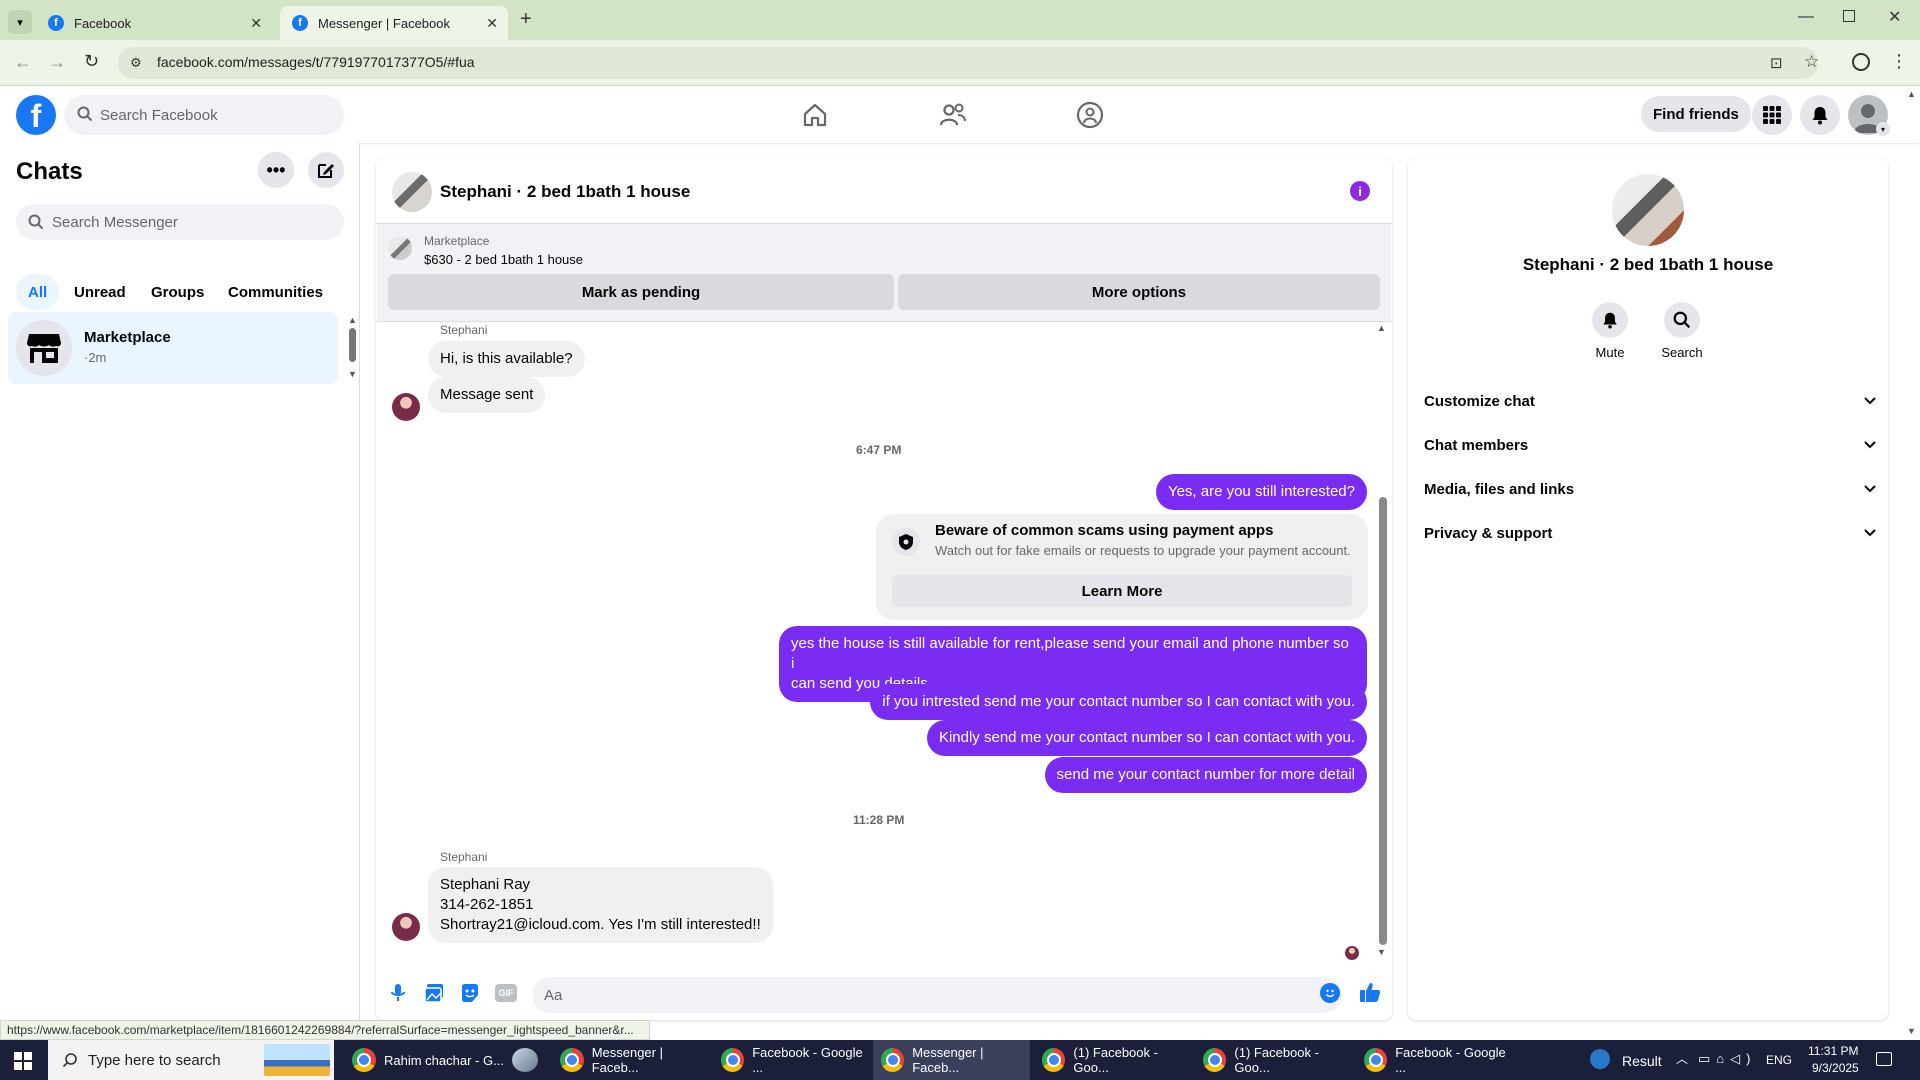  Describe the element at coordinates (1360, 191) in the screenshot. I see `conversation-info-icon: i` at that location.